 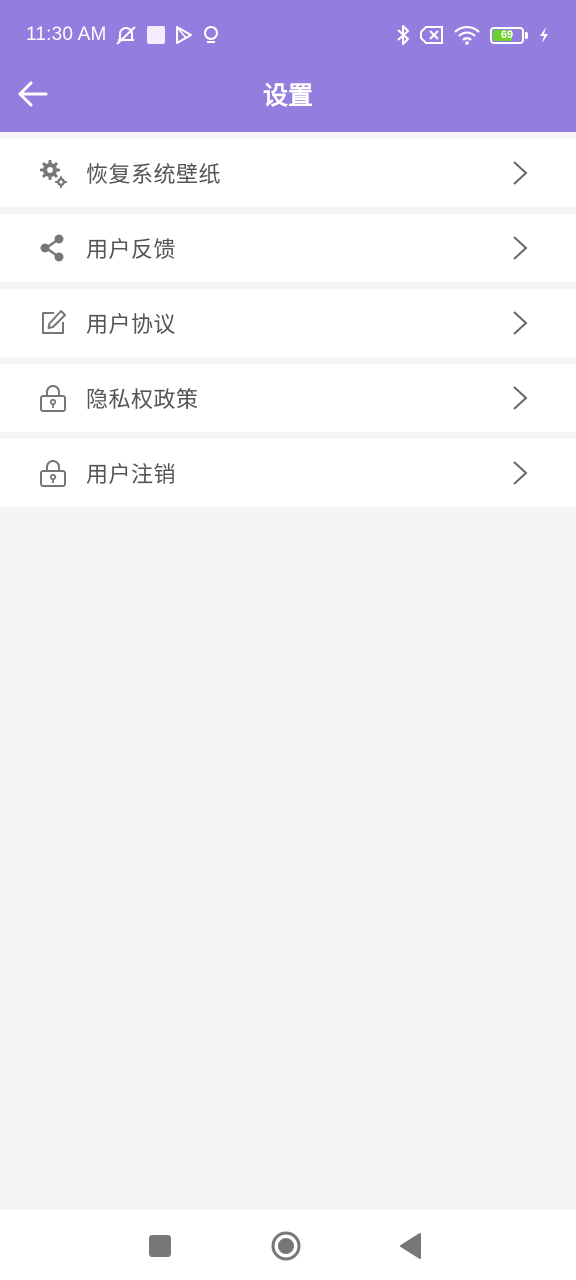 What do you see at coordinates (544, 35) in the screenshot?
I see `charging-icon` at bounding box center [544, 35].